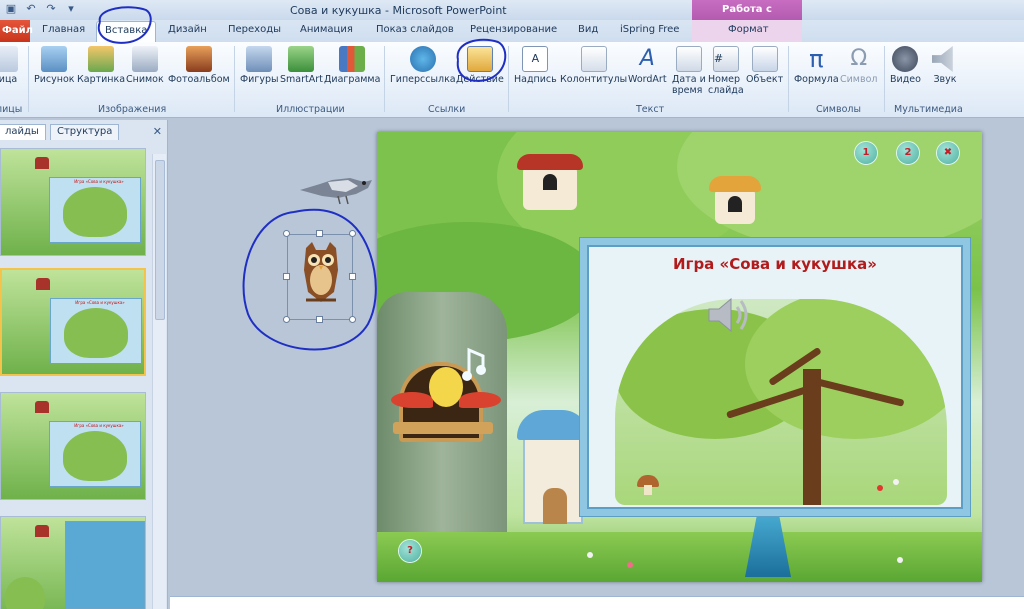 The image size is (1024, 609). What do you see at coordinates (415, 29) in the screenshot?
I see `tab-slideshow: Показ слайдов` at bounding box center [415, 29].